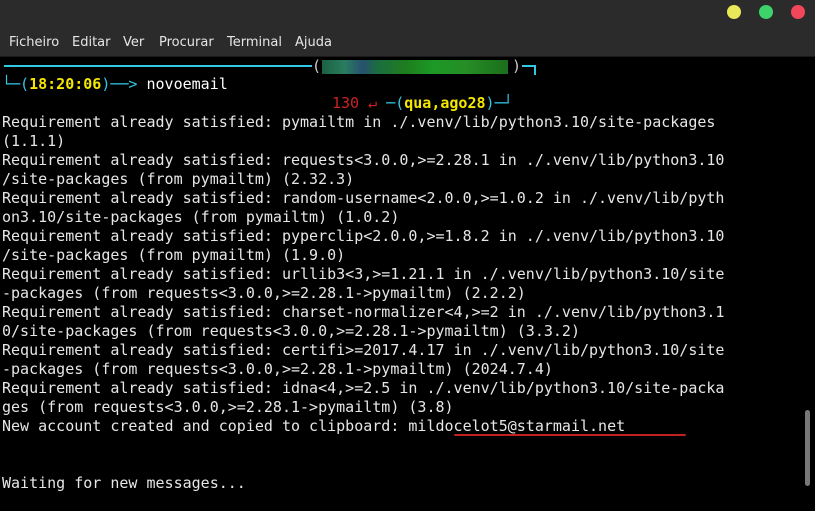 The width and height of the screenshot is (815, 511). I want to click on menu-procurar: Procurar, so click(186, 42).